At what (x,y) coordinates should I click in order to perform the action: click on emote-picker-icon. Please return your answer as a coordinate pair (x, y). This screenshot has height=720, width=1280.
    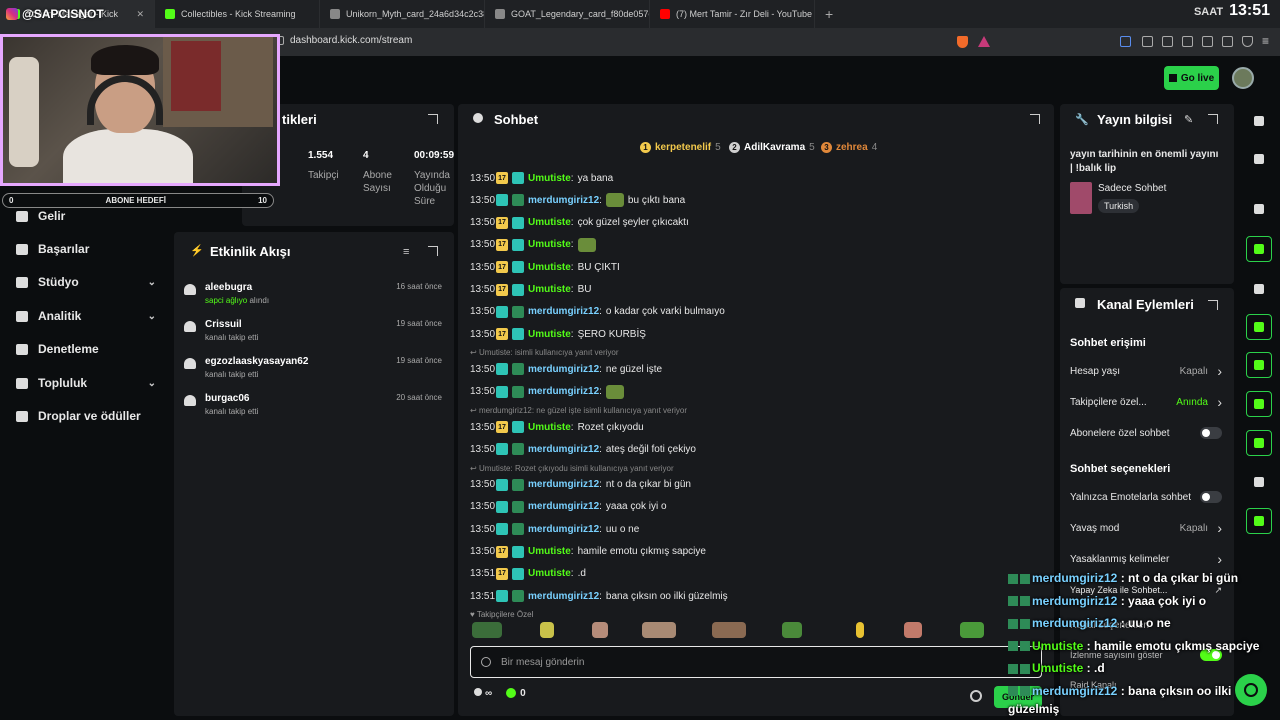
    Looking at the image, I should click on (486, 662).